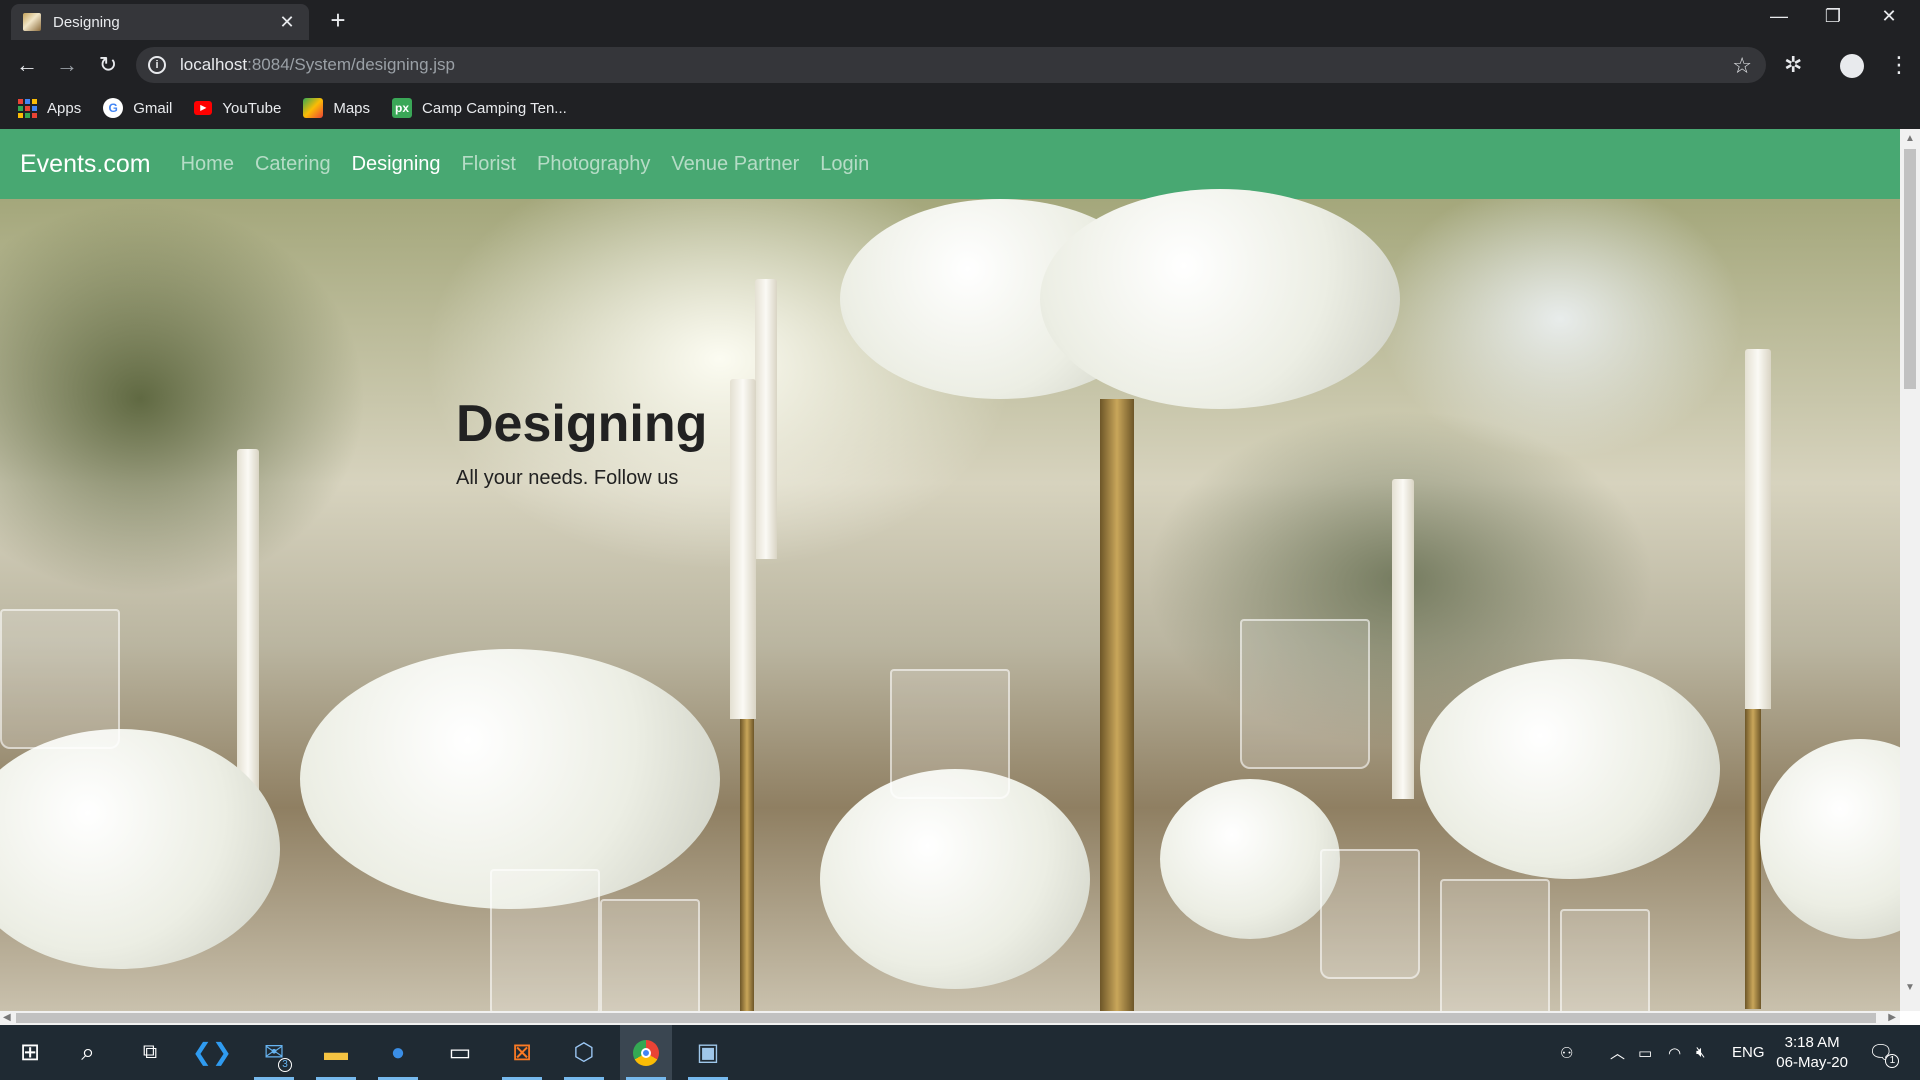 The image size is (1920, 1080). Describe the element at coordinates (207, 164) in the screenshot. I see `nav-home: Home` at that location.